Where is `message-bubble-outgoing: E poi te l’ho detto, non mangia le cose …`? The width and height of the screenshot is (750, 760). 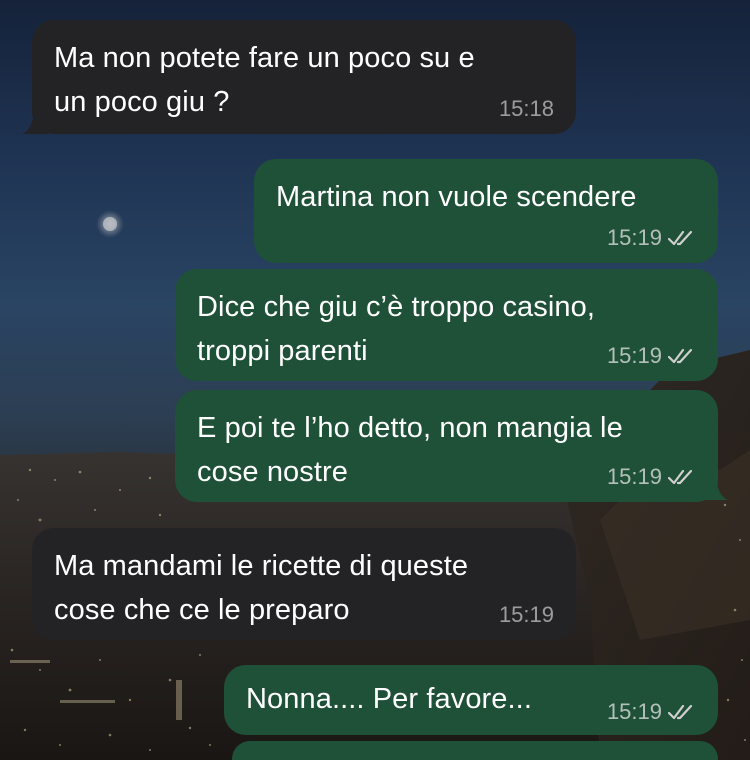
message-bubble-outgoing: E poi te l’ho detto, non mangia le cose … is located at coordinates (446, 446).